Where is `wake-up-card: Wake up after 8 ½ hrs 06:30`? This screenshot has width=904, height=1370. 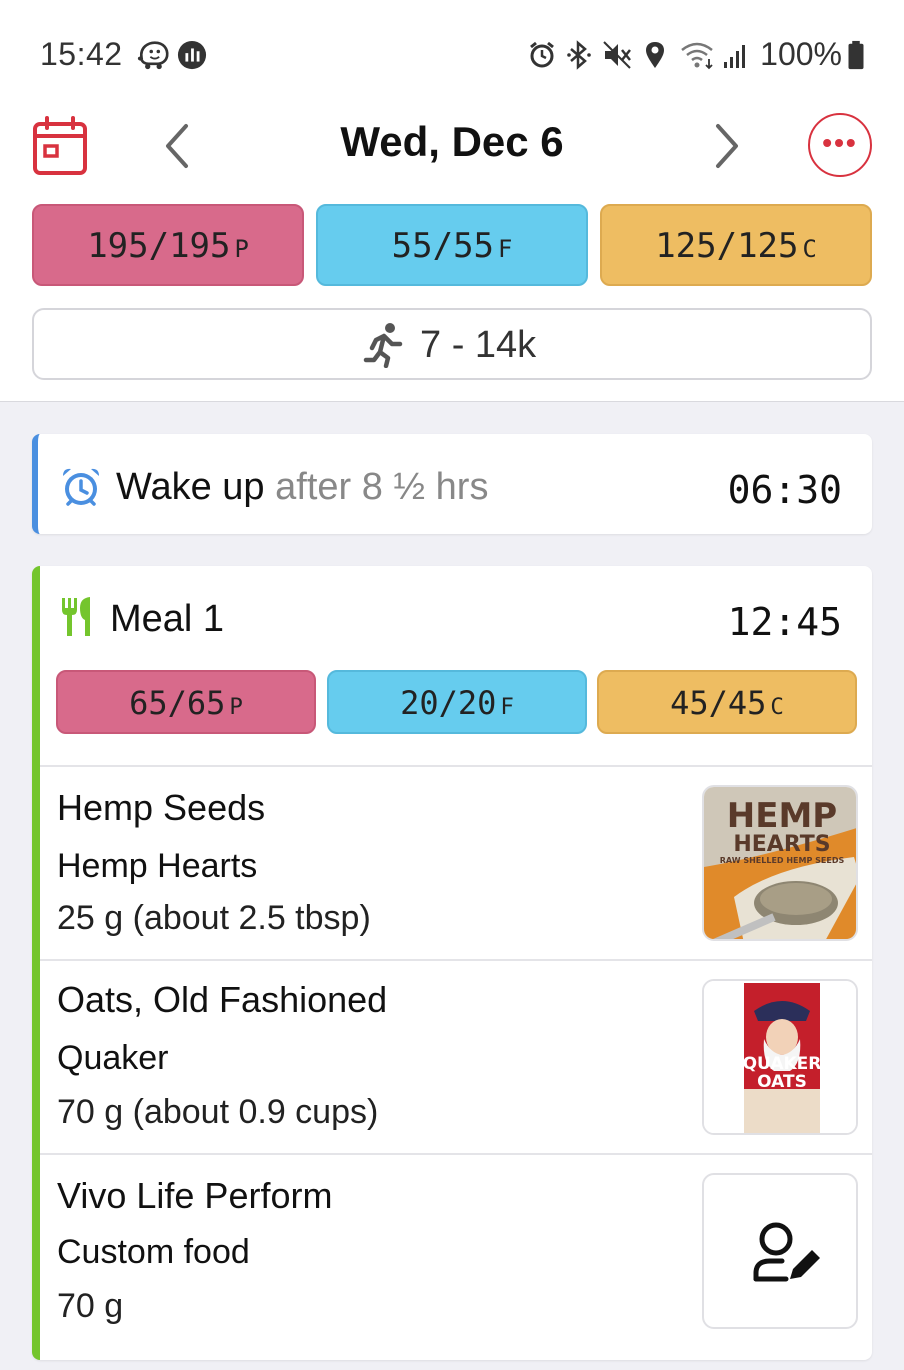
wake-up-card: Wake up after 8 ½ hrs 06:30 is located at coordinates (452, 484).